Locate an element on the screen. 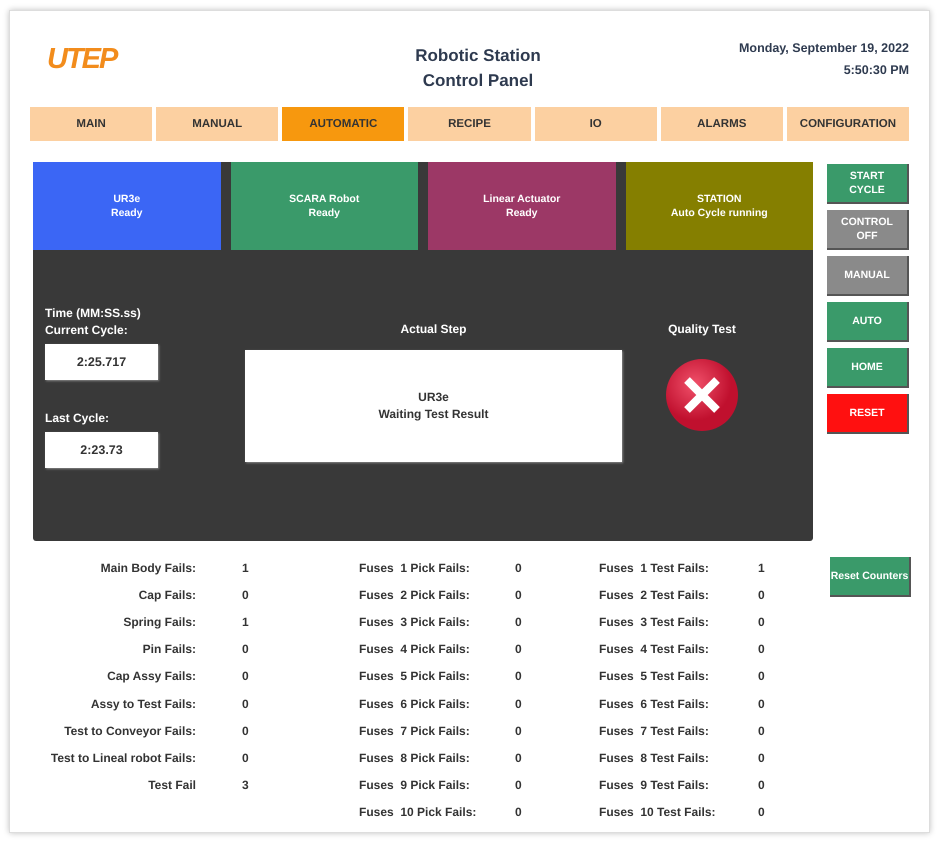  control-button: AUTO is located at coordinates (868, 322).